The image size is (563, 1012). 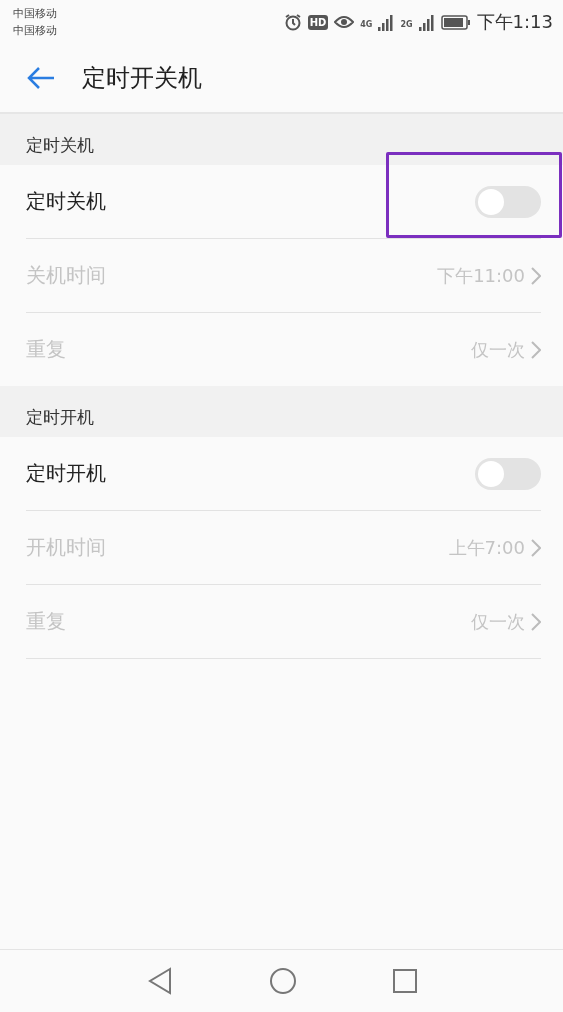 What do you see at coordinates (366, 24) in the screenshot?
I see `network-type: 4G` at bounding box center [366, 24].